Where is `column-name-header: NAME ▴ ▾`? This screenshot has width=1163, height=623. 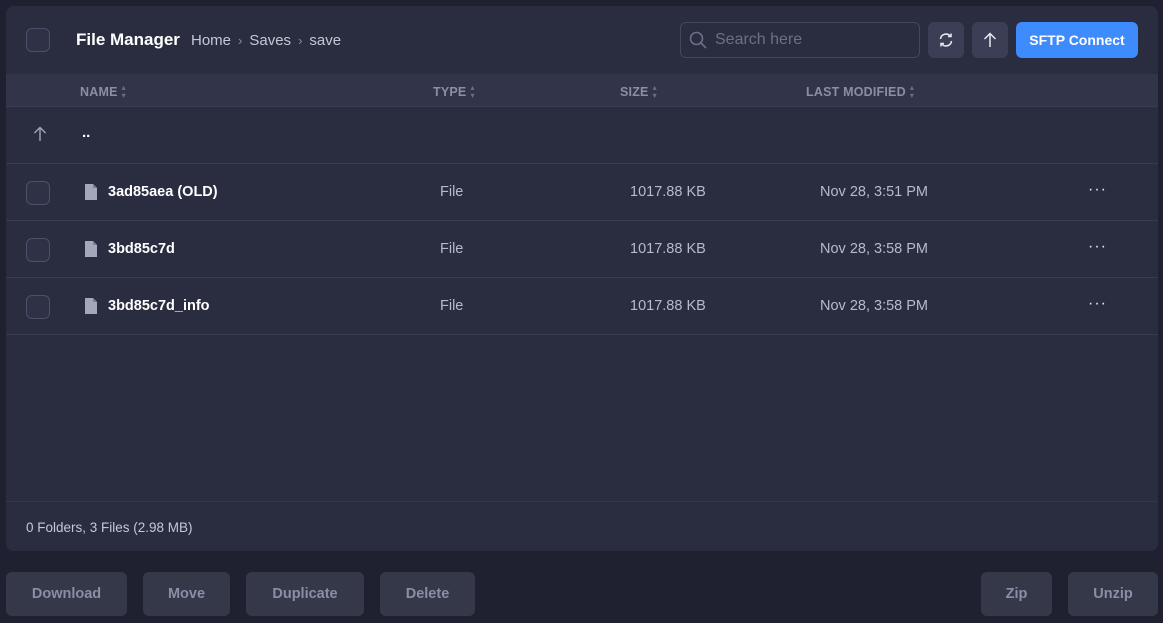 column-name-header: NAME ▴ ▾ is located at coordinates (103, 92).